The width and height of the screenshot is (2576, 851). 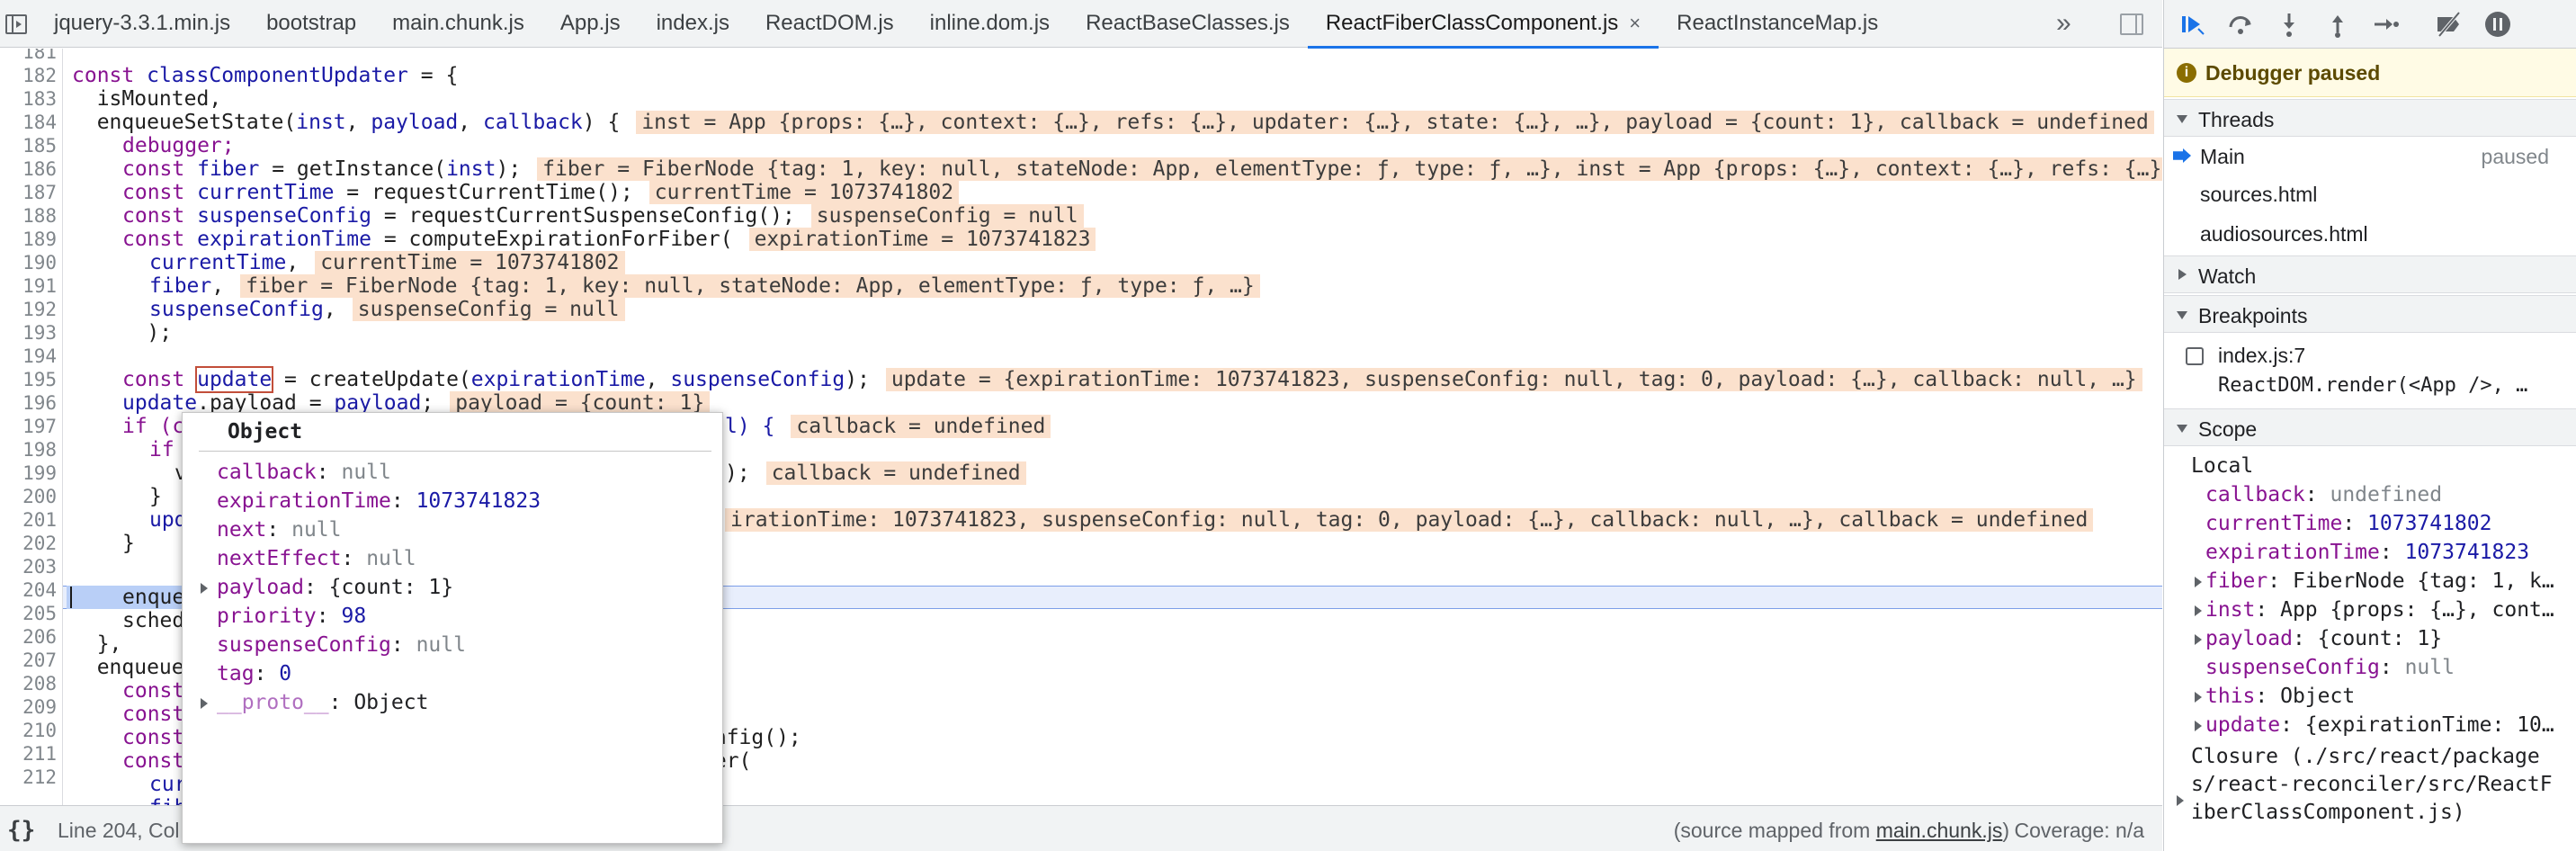 What do you see at coordinates (2497, 24) in the screenshot?
I see `pause-on-exceptions-icon` at bounding box center [2497, 24].